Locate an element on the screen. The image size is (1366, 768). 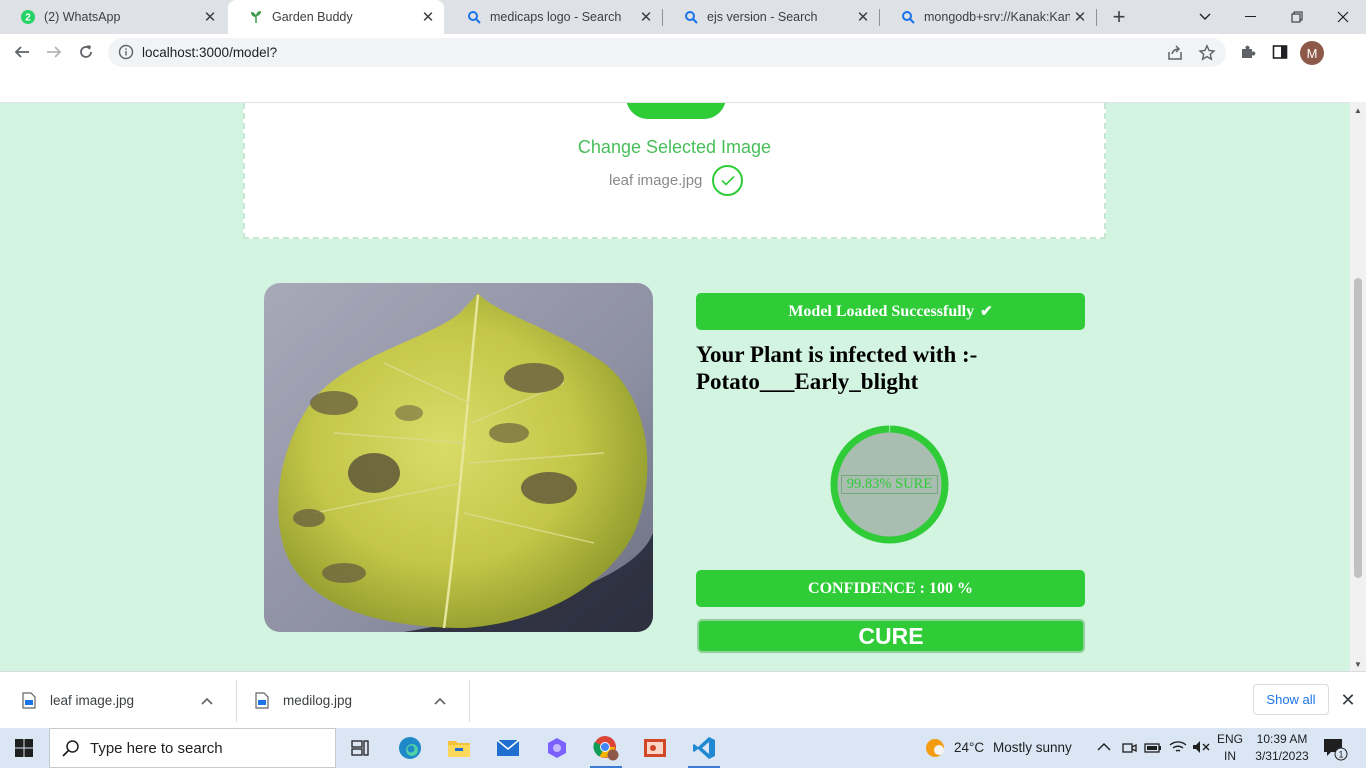
mail-icon is located at coordinates (508, 747).